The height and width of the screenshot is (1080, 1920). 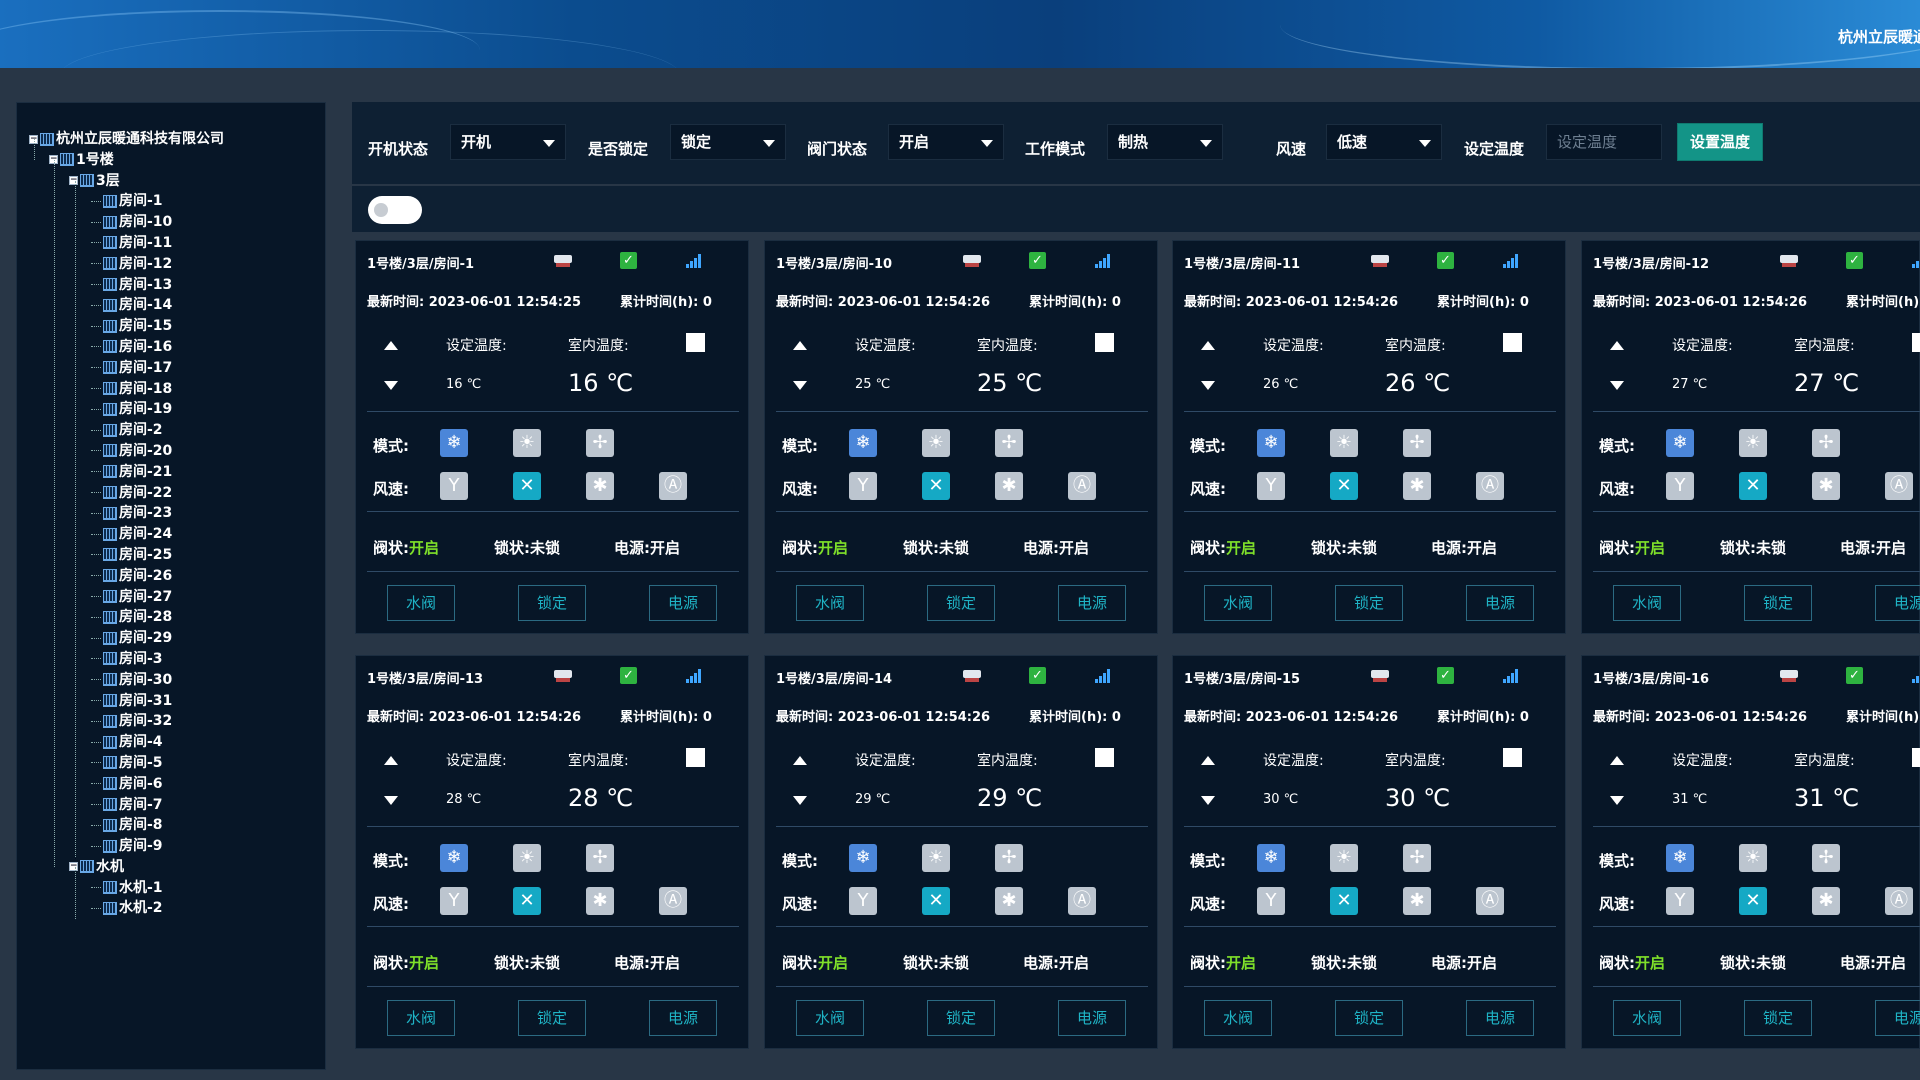 What do you see at coordinates (126, 867) in the screenshot?
I see `tree-node-water-group: − 水机` at bounding box center [126, 867].